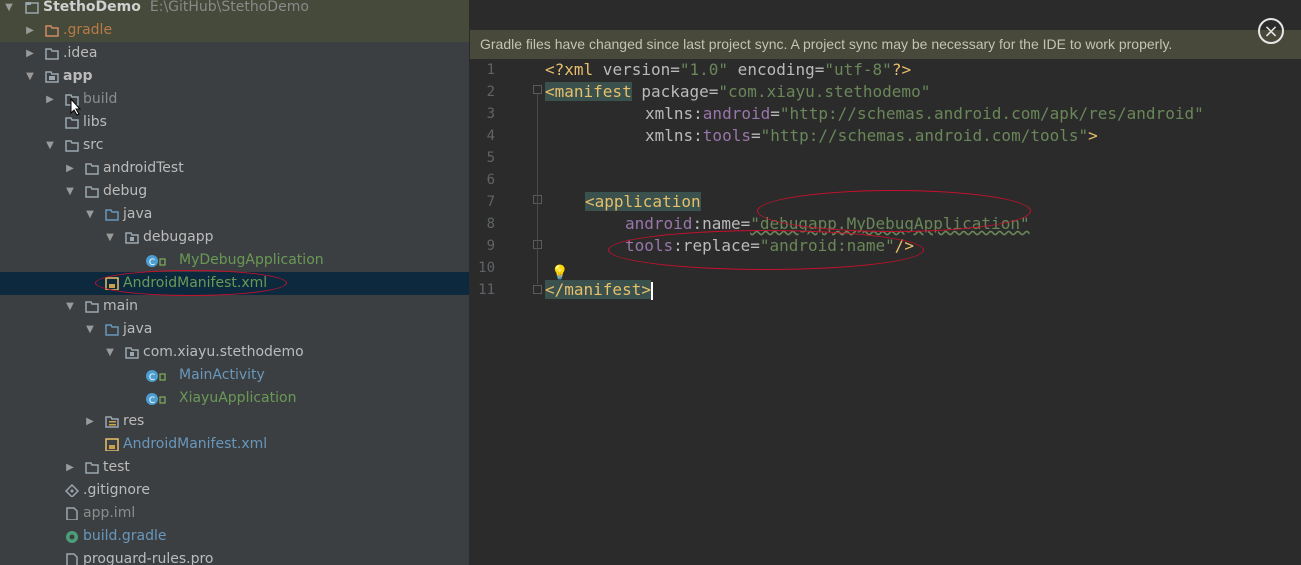  What do you see at coordinates (486, 268) in the screenshot?
I see `line-number: 10` at bounding box center [486, 268].